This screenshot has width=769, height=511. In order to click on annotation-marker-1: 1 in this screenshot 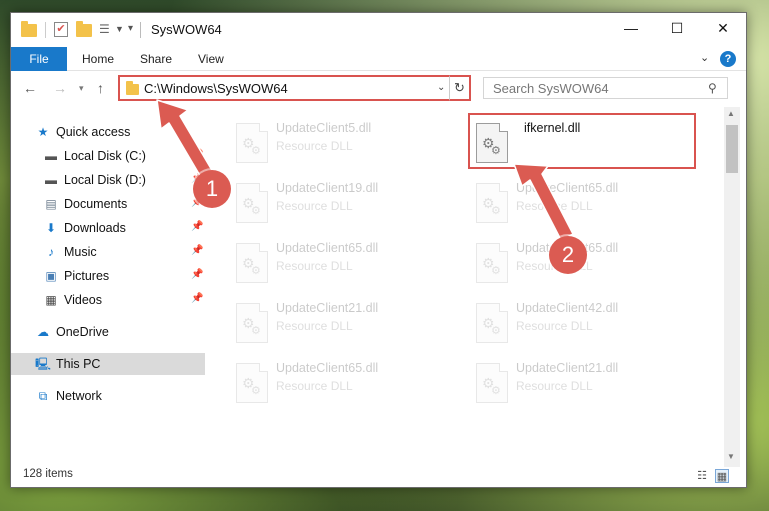, I will do `click(212, 189)`.